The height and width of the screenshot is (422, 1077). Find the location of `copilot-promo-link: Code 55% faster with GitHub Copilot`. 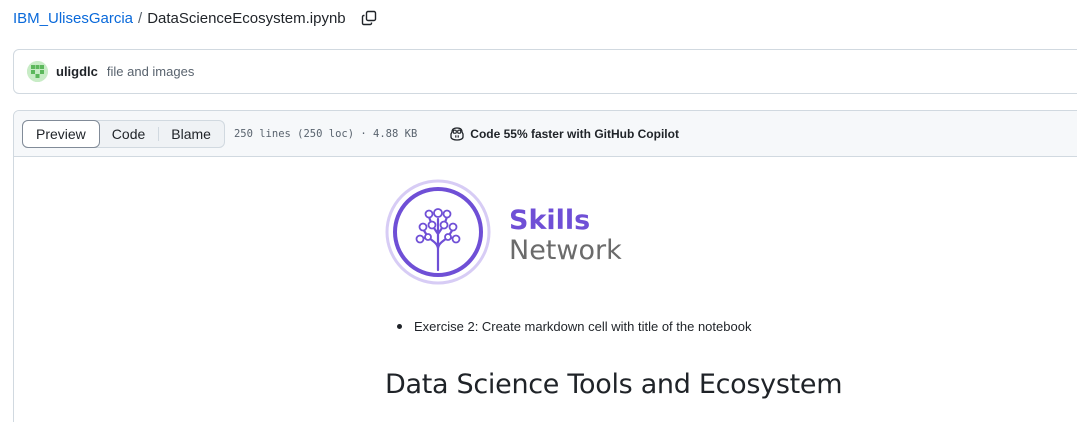

copilot-promo-link: Code 55% faster with GitHub Copilot is located at coordinates (564, 134).